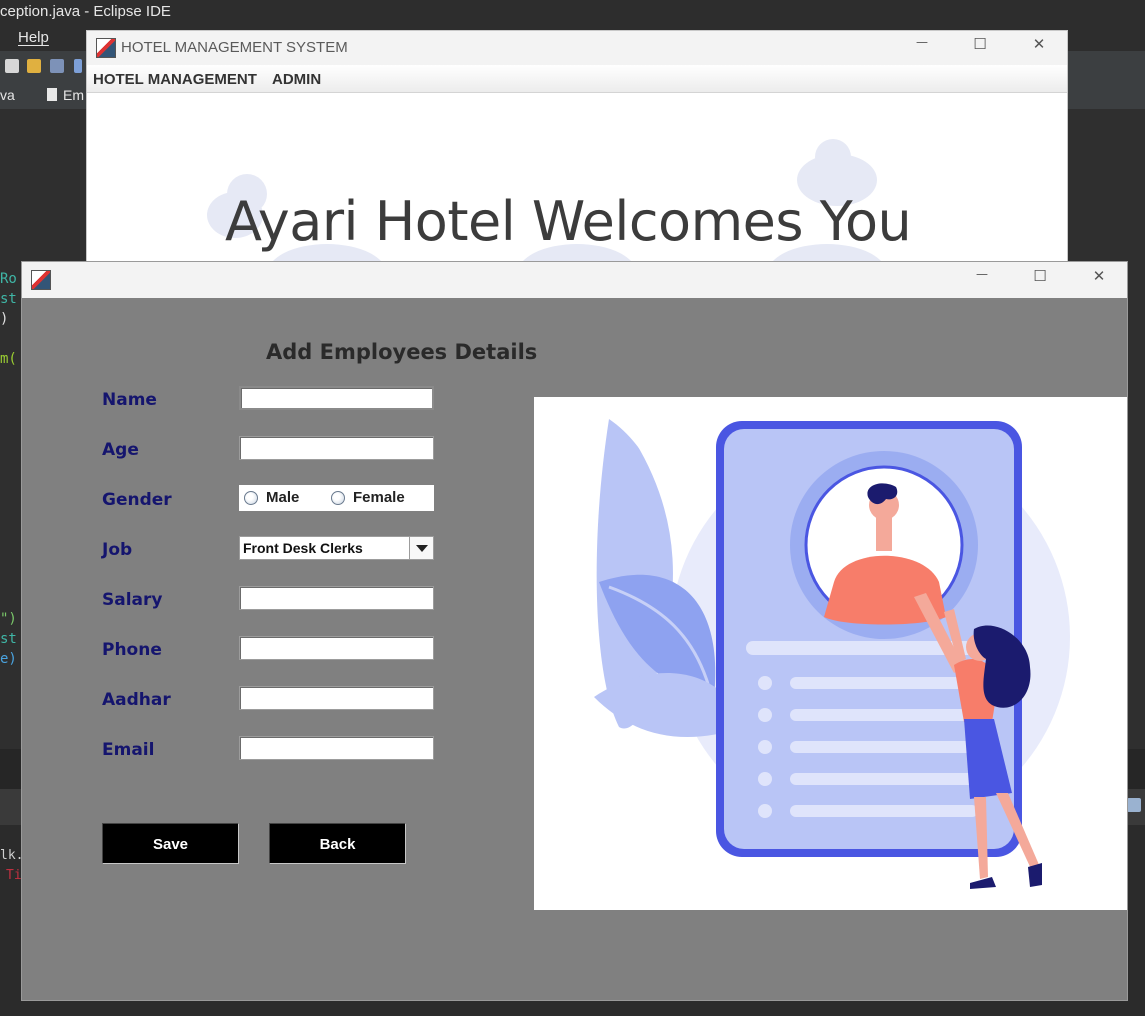 The height and width of the screenshot is (1016, 1145). I want to click on hotel-title-bar: HOTEL MANAGEMENT SYSTEM — ☐ ✕, so click(577, 48).